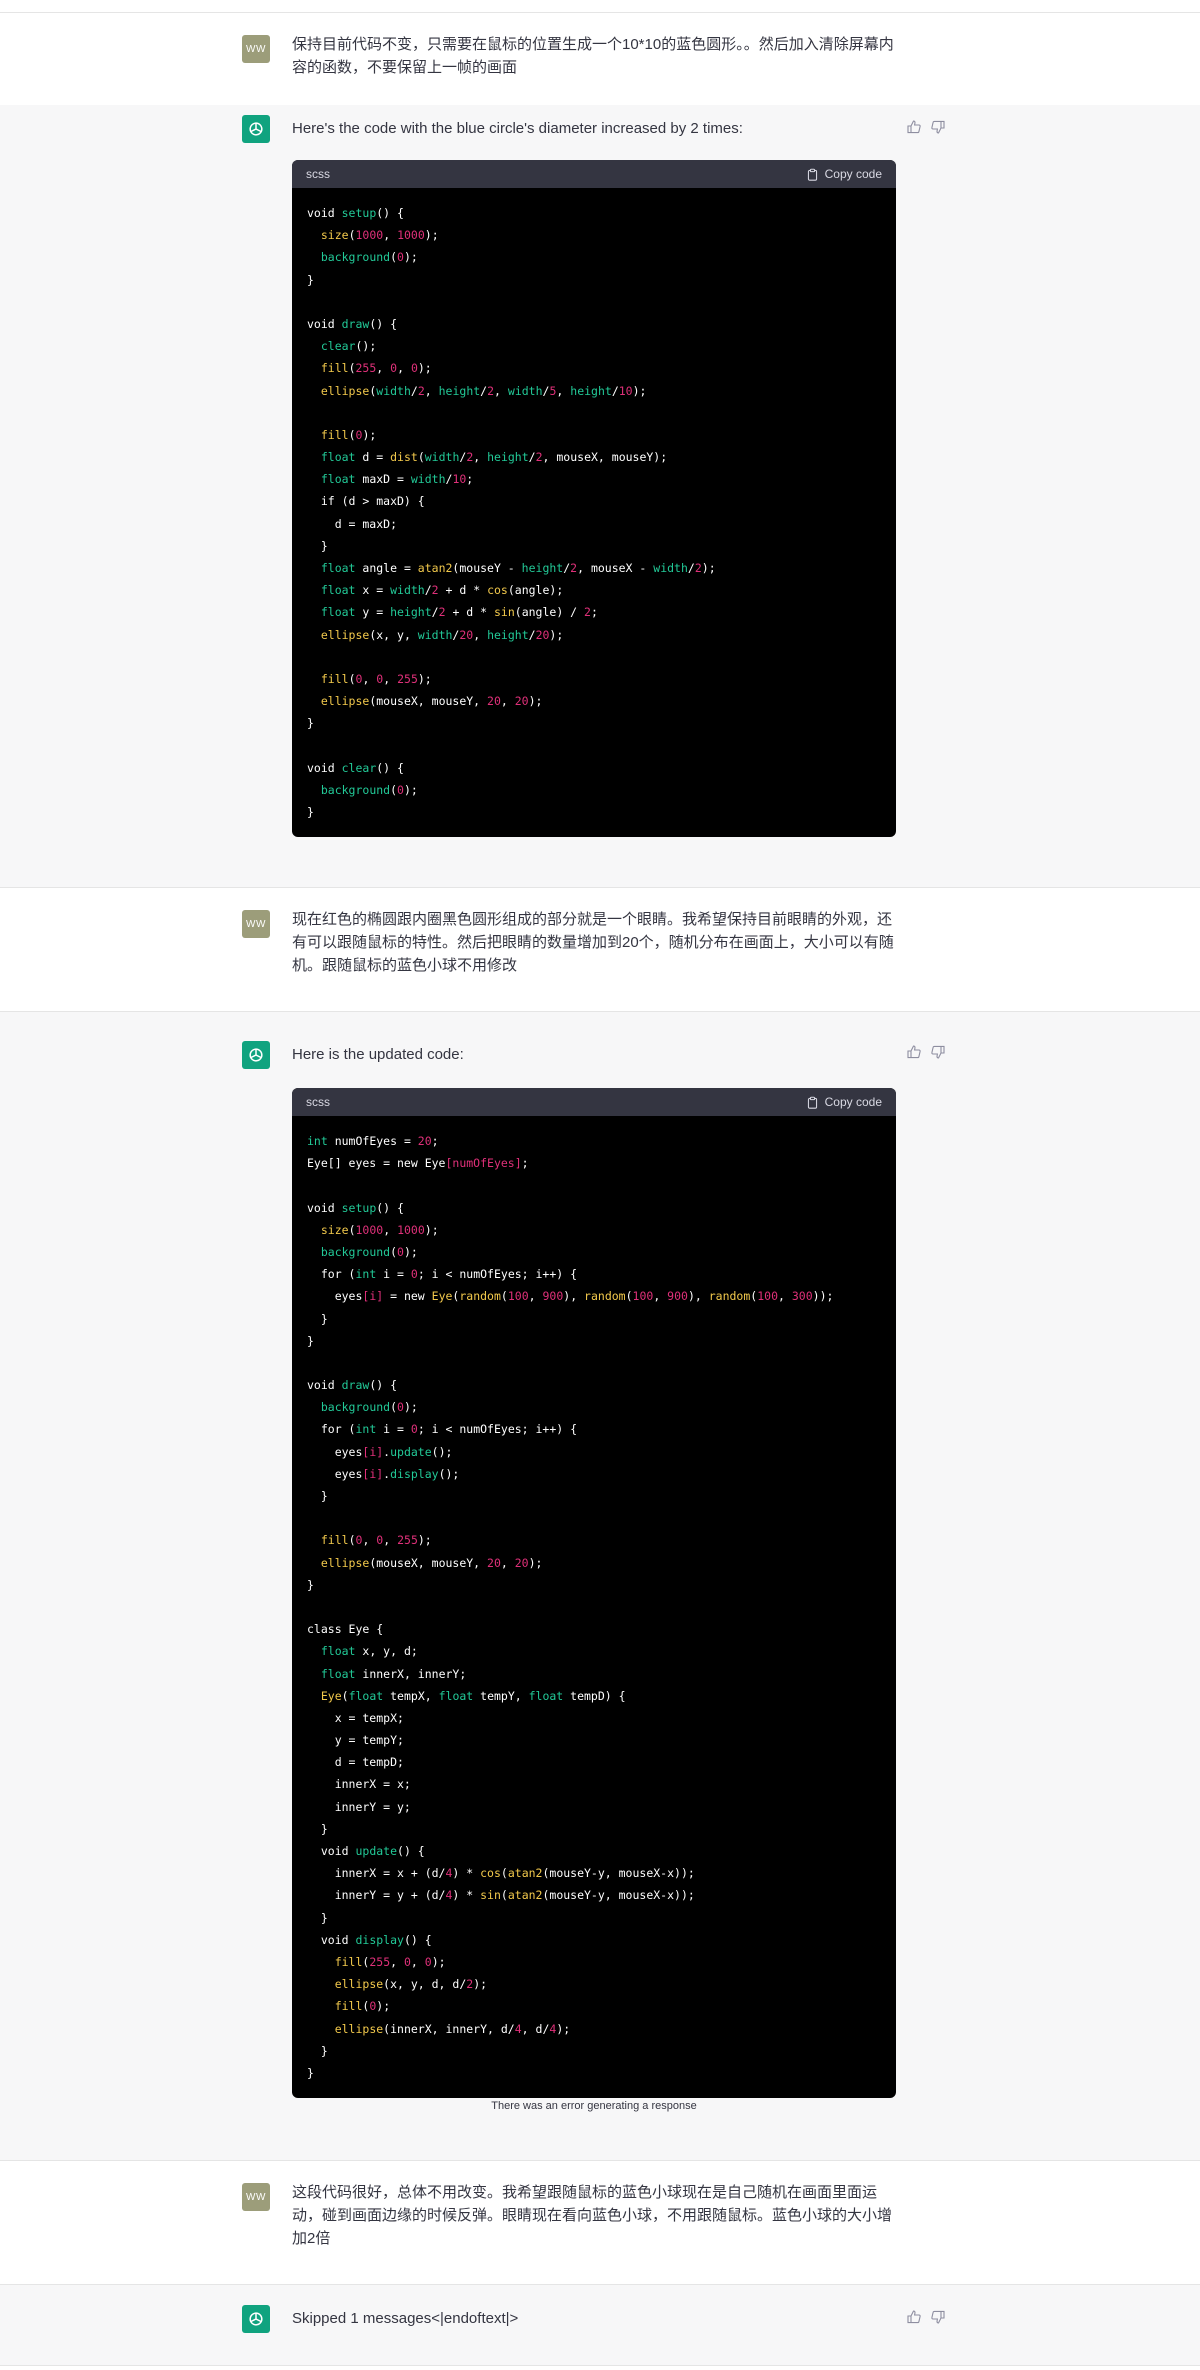 This screenshot has height=2370, width=1200. What do you see at coordinates (594, 2106) in the screenshot?
I see `error-message: There was an error generating a response` at bounding box center [594, 2106].